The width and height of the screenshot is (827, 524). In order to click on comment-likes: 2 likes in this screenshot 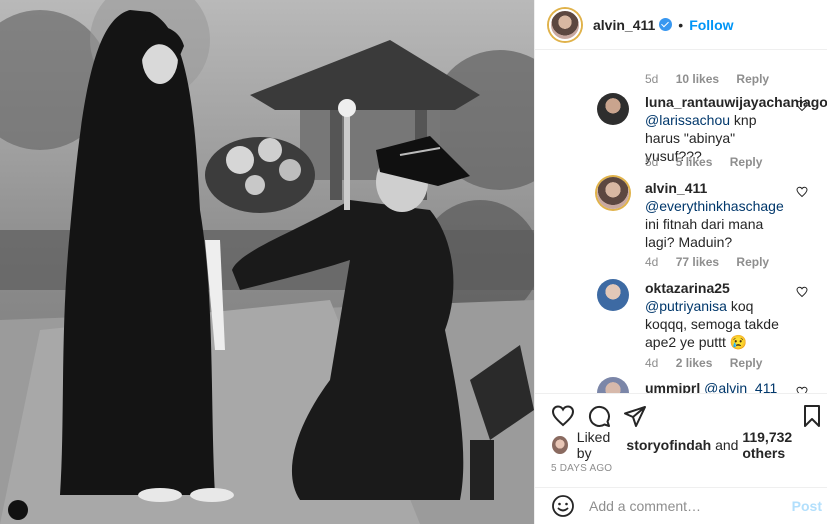, I will do `click(694, 363)`.